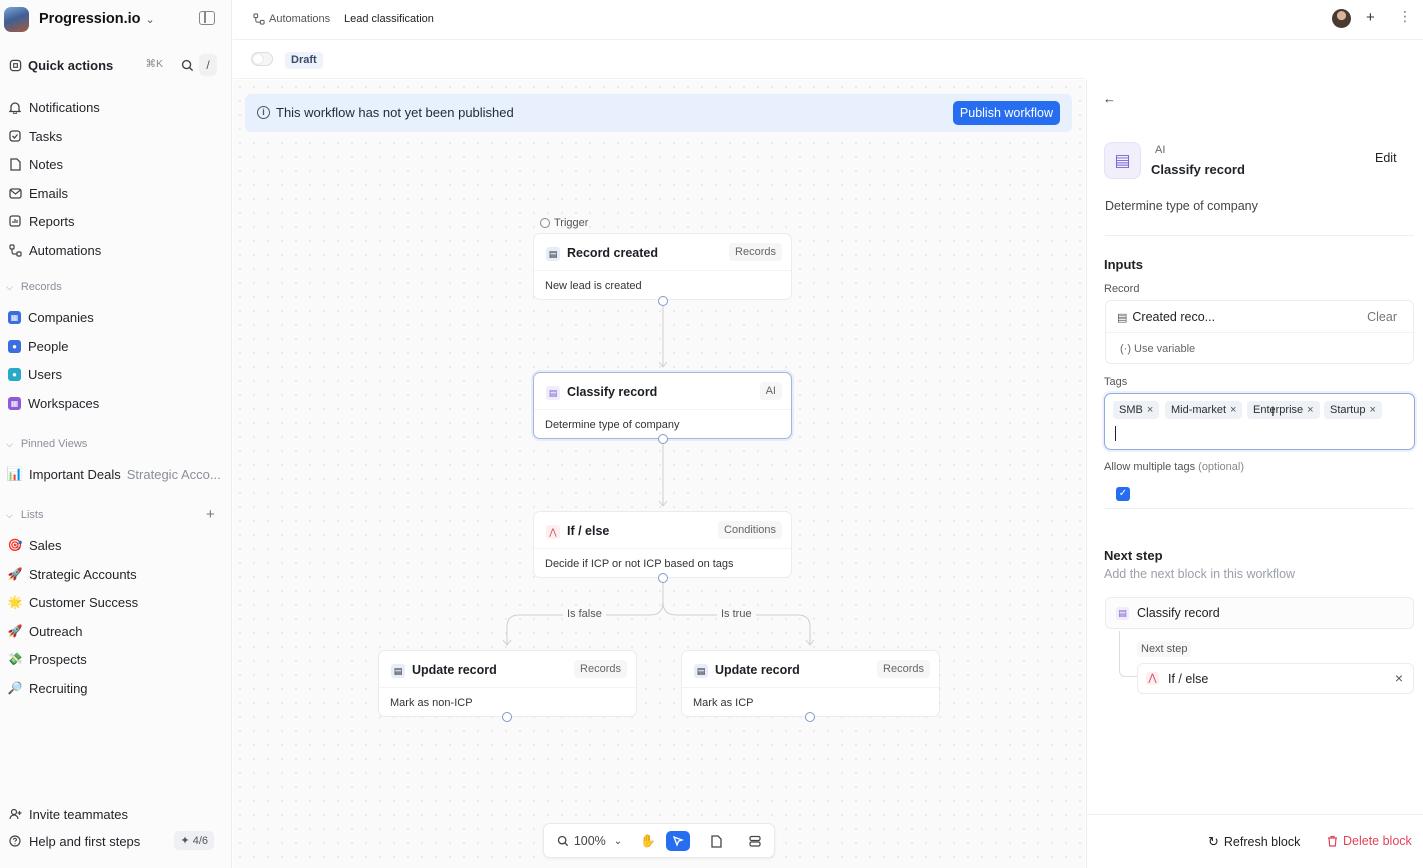 The width and height of the screenshot is (1423, 868). Describe the element at coordinates (79, 19) in the screenshot. I see `workspace-switcher: Progression.io ⌄` at that location.